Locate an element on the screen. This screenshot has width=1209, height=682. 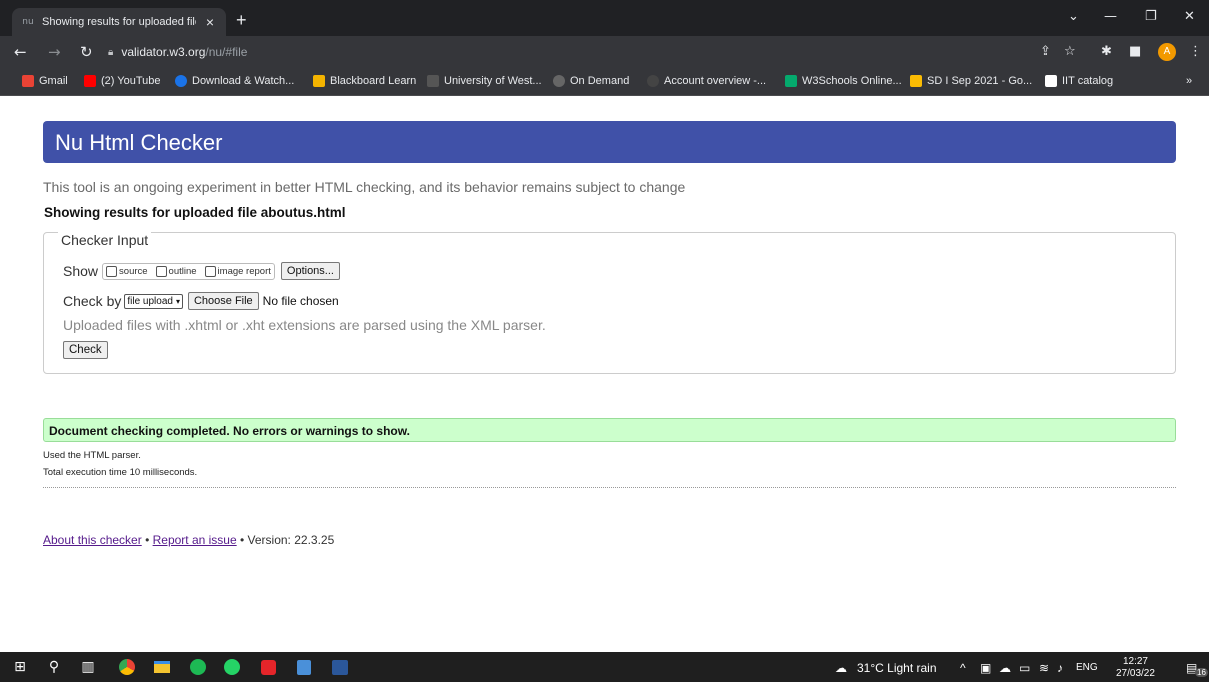
language-indicator: ENG is located at coordinates (1087, 667).